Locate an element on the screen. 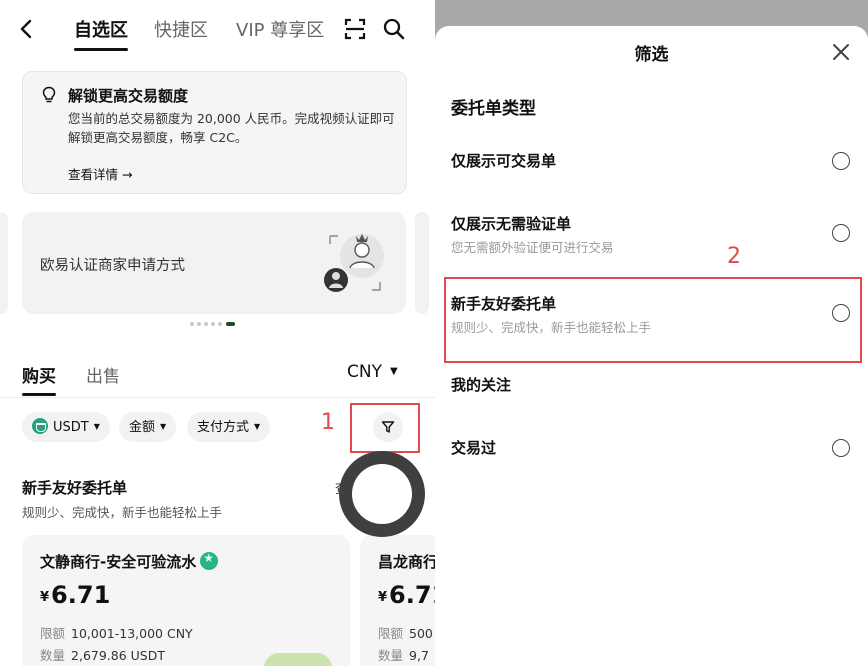 This screenshot has width=868, height=666. option-label: 仅展示无需验证单 is located at coordinates (511, 224).